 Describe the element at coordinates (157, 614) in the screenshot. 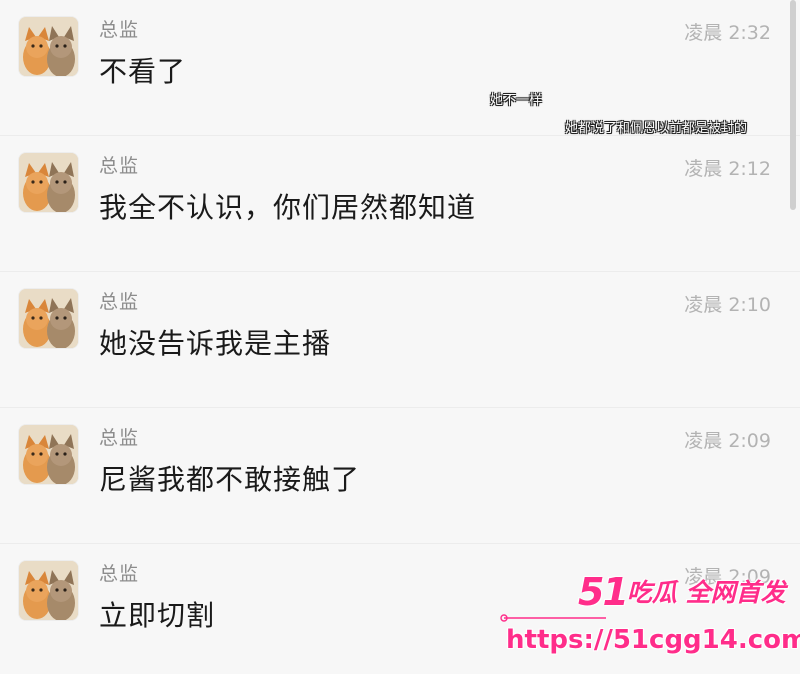

I see `message-text: 立即切割` at that location.